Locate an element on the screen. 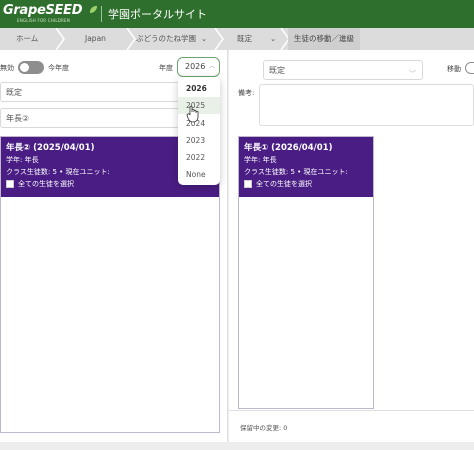  pending-changes-count: 保留中の変更: 0 is located at coordinates (264, 428).